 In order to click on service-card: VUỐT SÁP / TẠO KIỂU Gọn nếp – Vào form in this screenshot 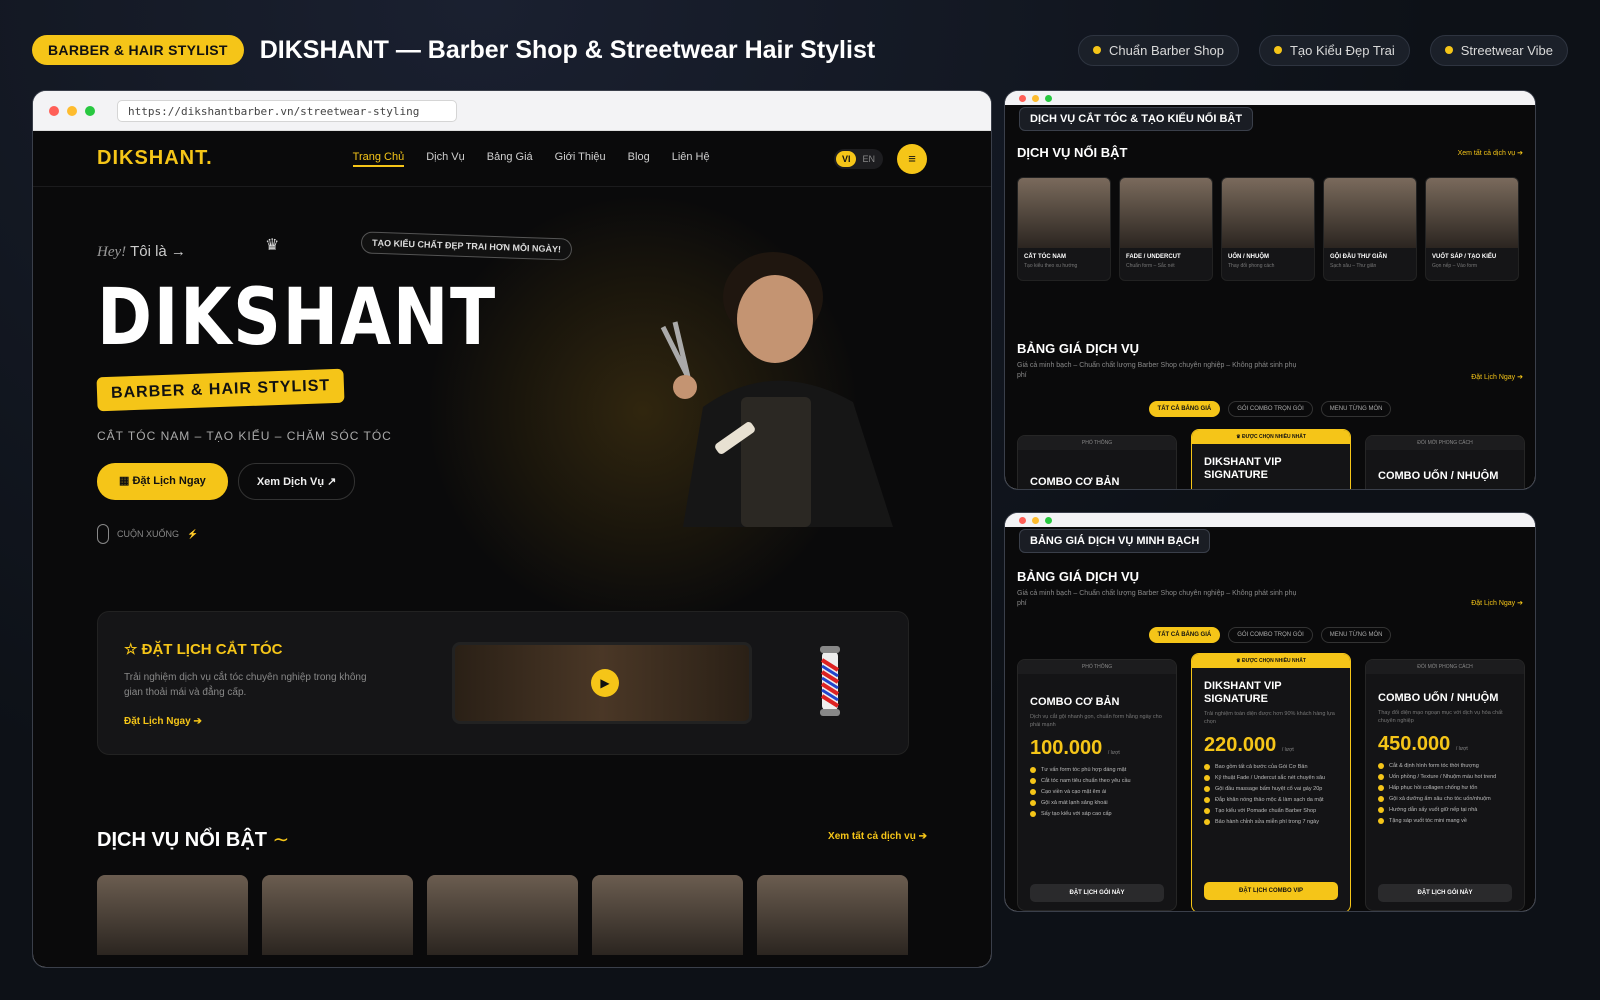, I will do `click(1472, 229)`.